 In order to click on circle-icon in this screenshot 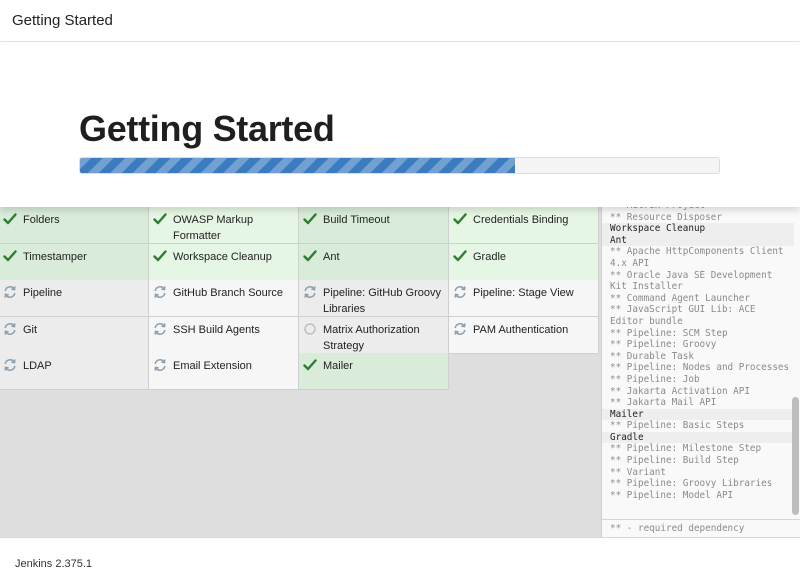, I will do `click(310, 329)`.